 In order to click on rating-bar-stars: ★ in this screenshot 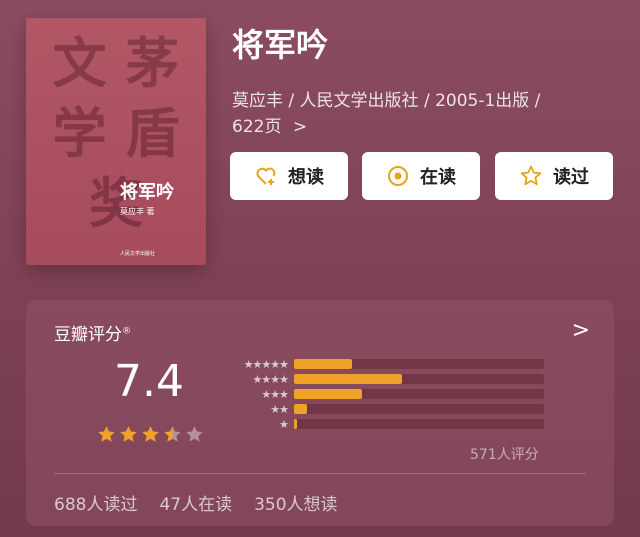, I will do `click(284, 424)`.